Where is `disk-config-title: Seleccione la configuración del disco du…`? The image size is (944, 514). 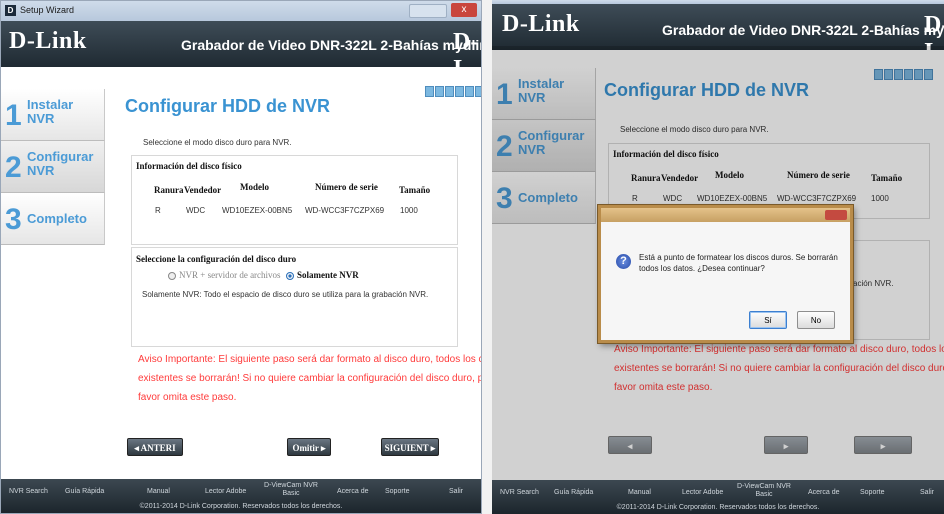
disk-config-title: Seleccione la configuración del disco du… is located at coordinates (216, 259).